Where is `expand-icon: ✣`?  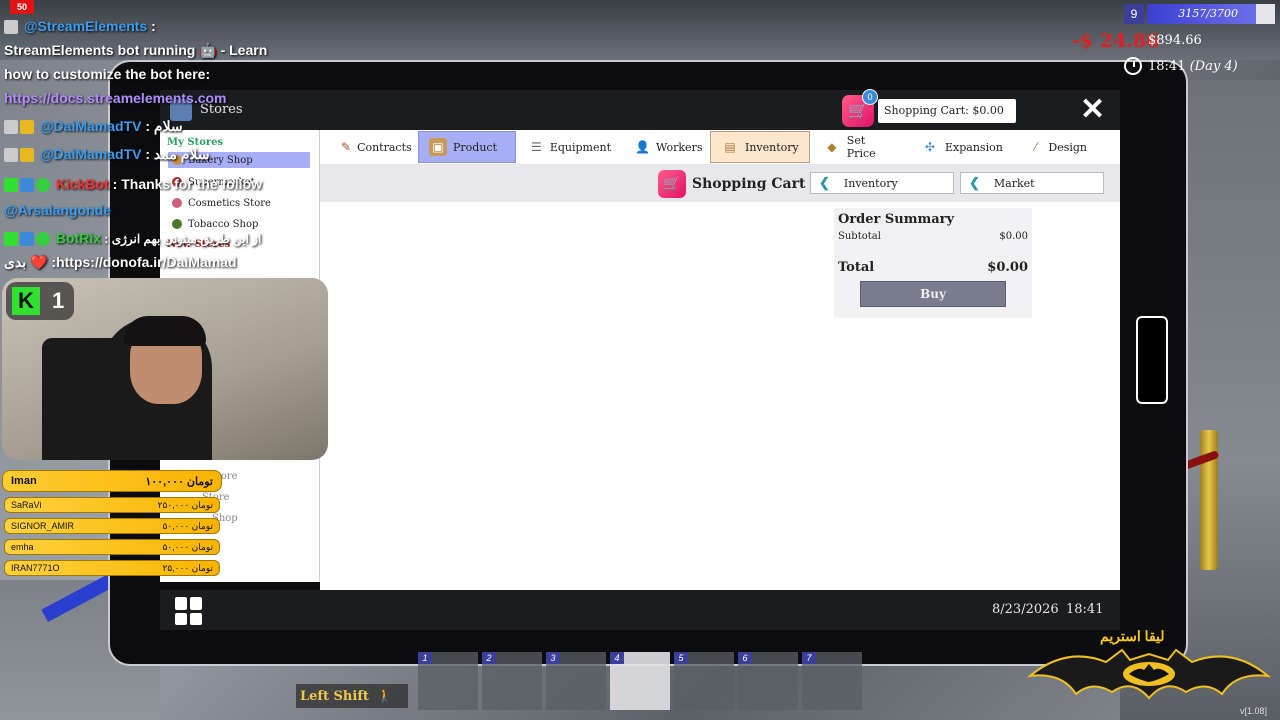
expand-icon: ✣ is located at coordinates (930, 147).